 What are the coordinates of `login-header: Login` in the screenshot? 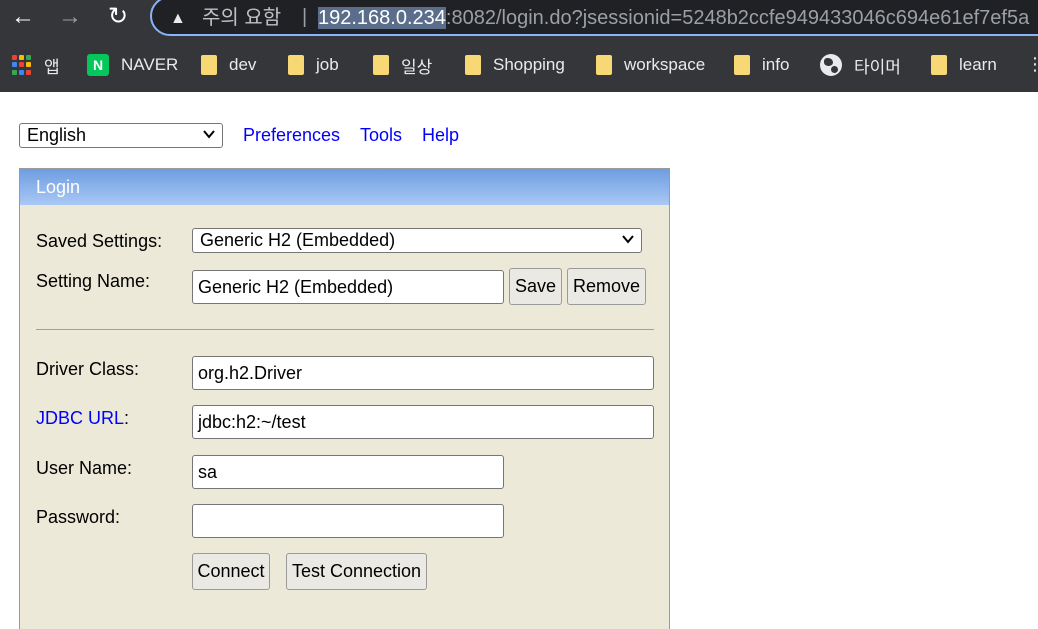 It's located at (344, 187).